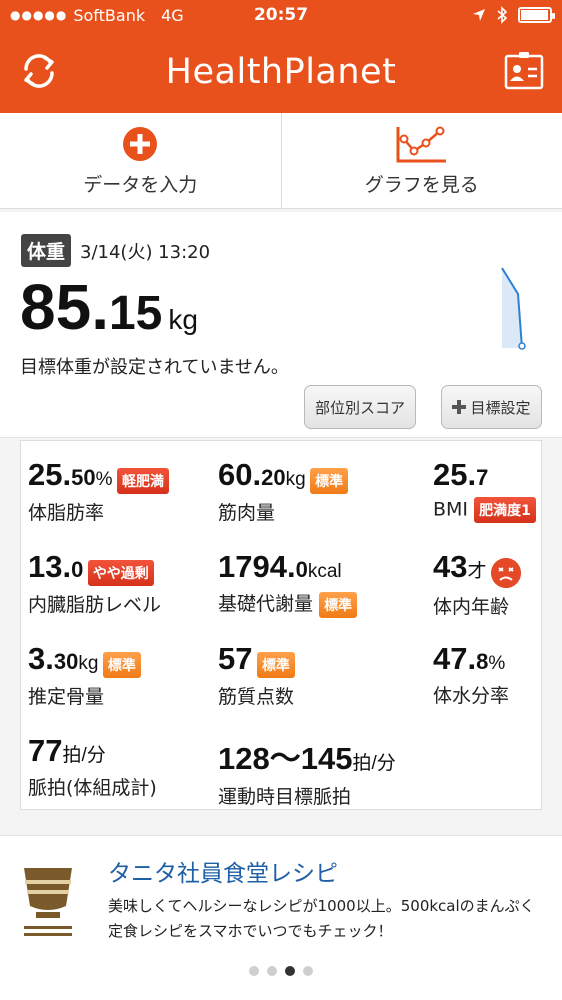 This screenshot has width=562, height=1000. I want to click on metric-bmi: 25.7 BMI 肥満度1, so click(484, 490).